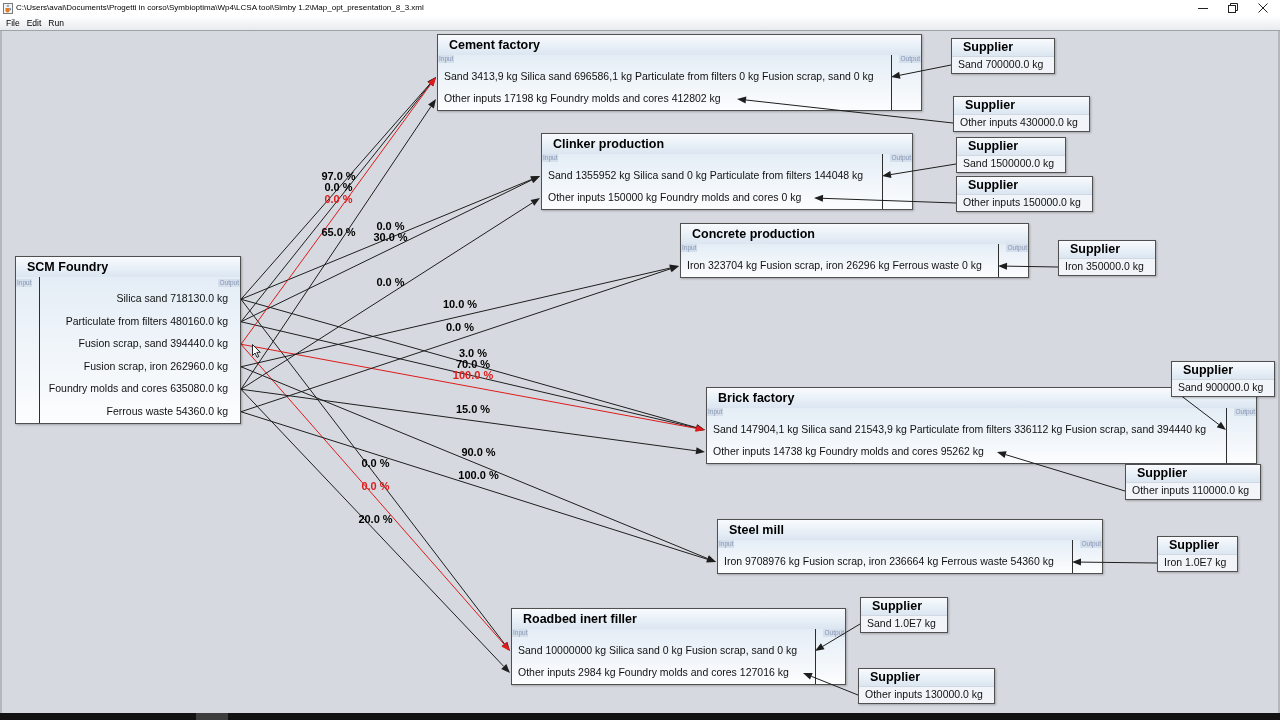 Image resolution: width=1280 pixels, height=720 pixels. Describe the element at coordinates (13, 23) in the screenshot. I see `menu-item: File` at that location.